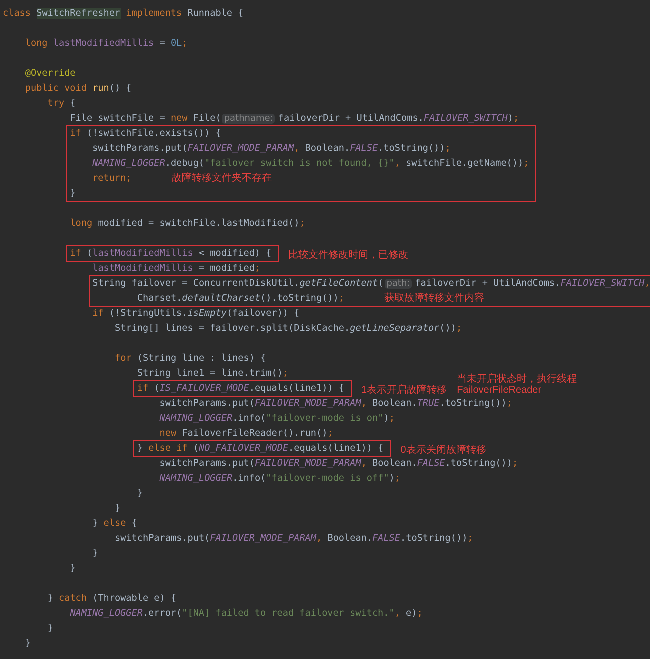 The width and height of the screenshot is (650, 659). What do you see at coordinates (222, 178) in the screenshot?
I see `annotation-note: 故障转移文件夹不存在` at bounding box center [222, 178].